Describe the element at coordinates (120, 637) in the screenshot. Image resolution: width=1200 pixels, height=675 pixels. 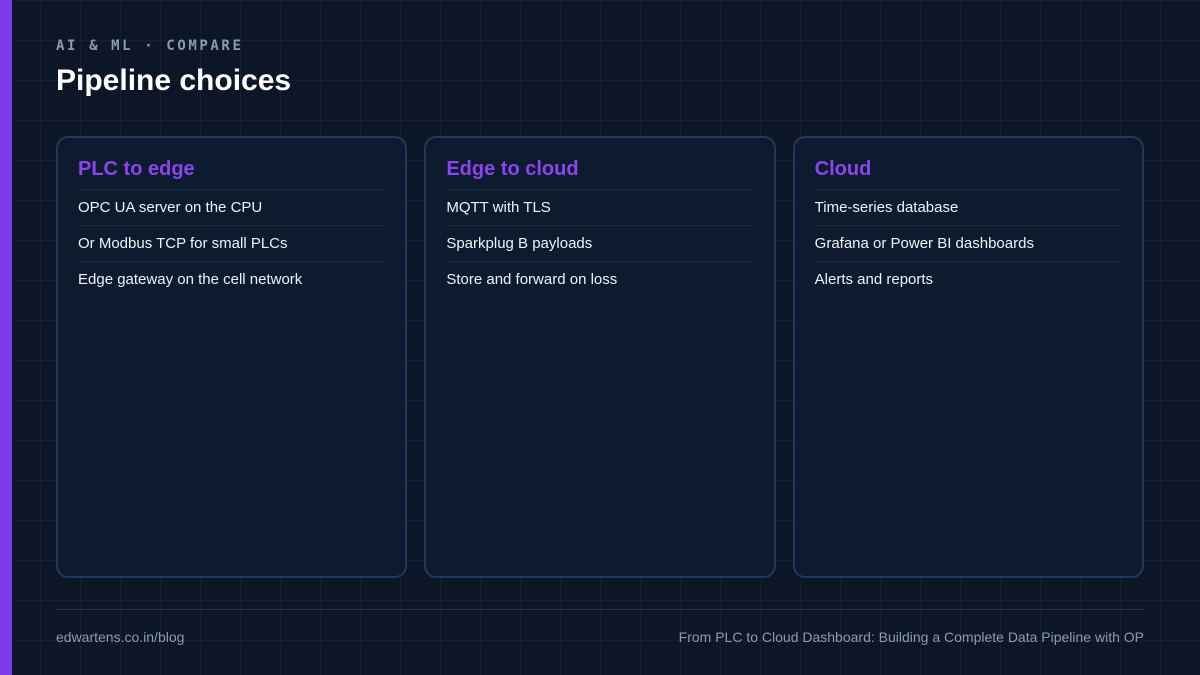
I see `footer-site-url: edwartens.co.in/blog` at that location.